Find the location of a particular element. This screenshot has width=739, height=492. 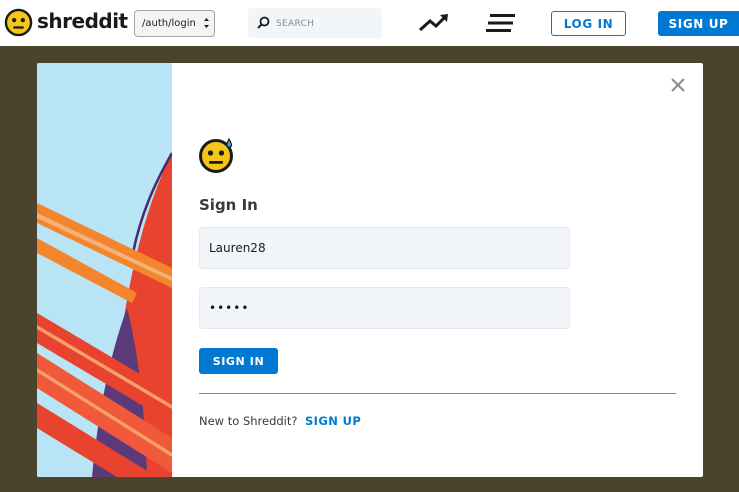

login-button: LOG IN is located at coordinates (588, 23).